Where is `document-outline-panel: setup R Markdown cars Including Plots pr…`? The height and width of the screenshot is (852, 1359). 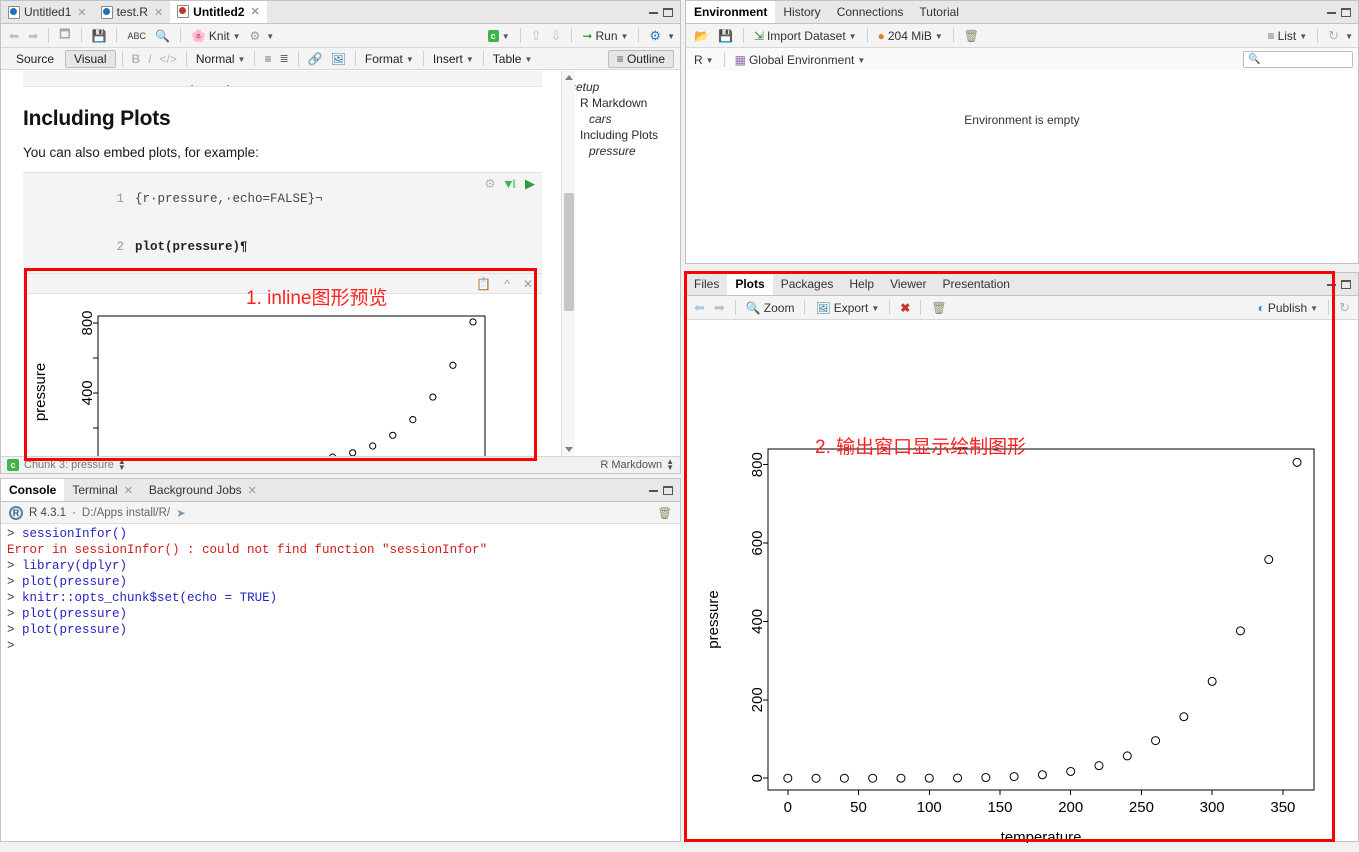
document-outline-panel: setup R Markdown cars Including Plots pr… is located at coordinates (613, 263).